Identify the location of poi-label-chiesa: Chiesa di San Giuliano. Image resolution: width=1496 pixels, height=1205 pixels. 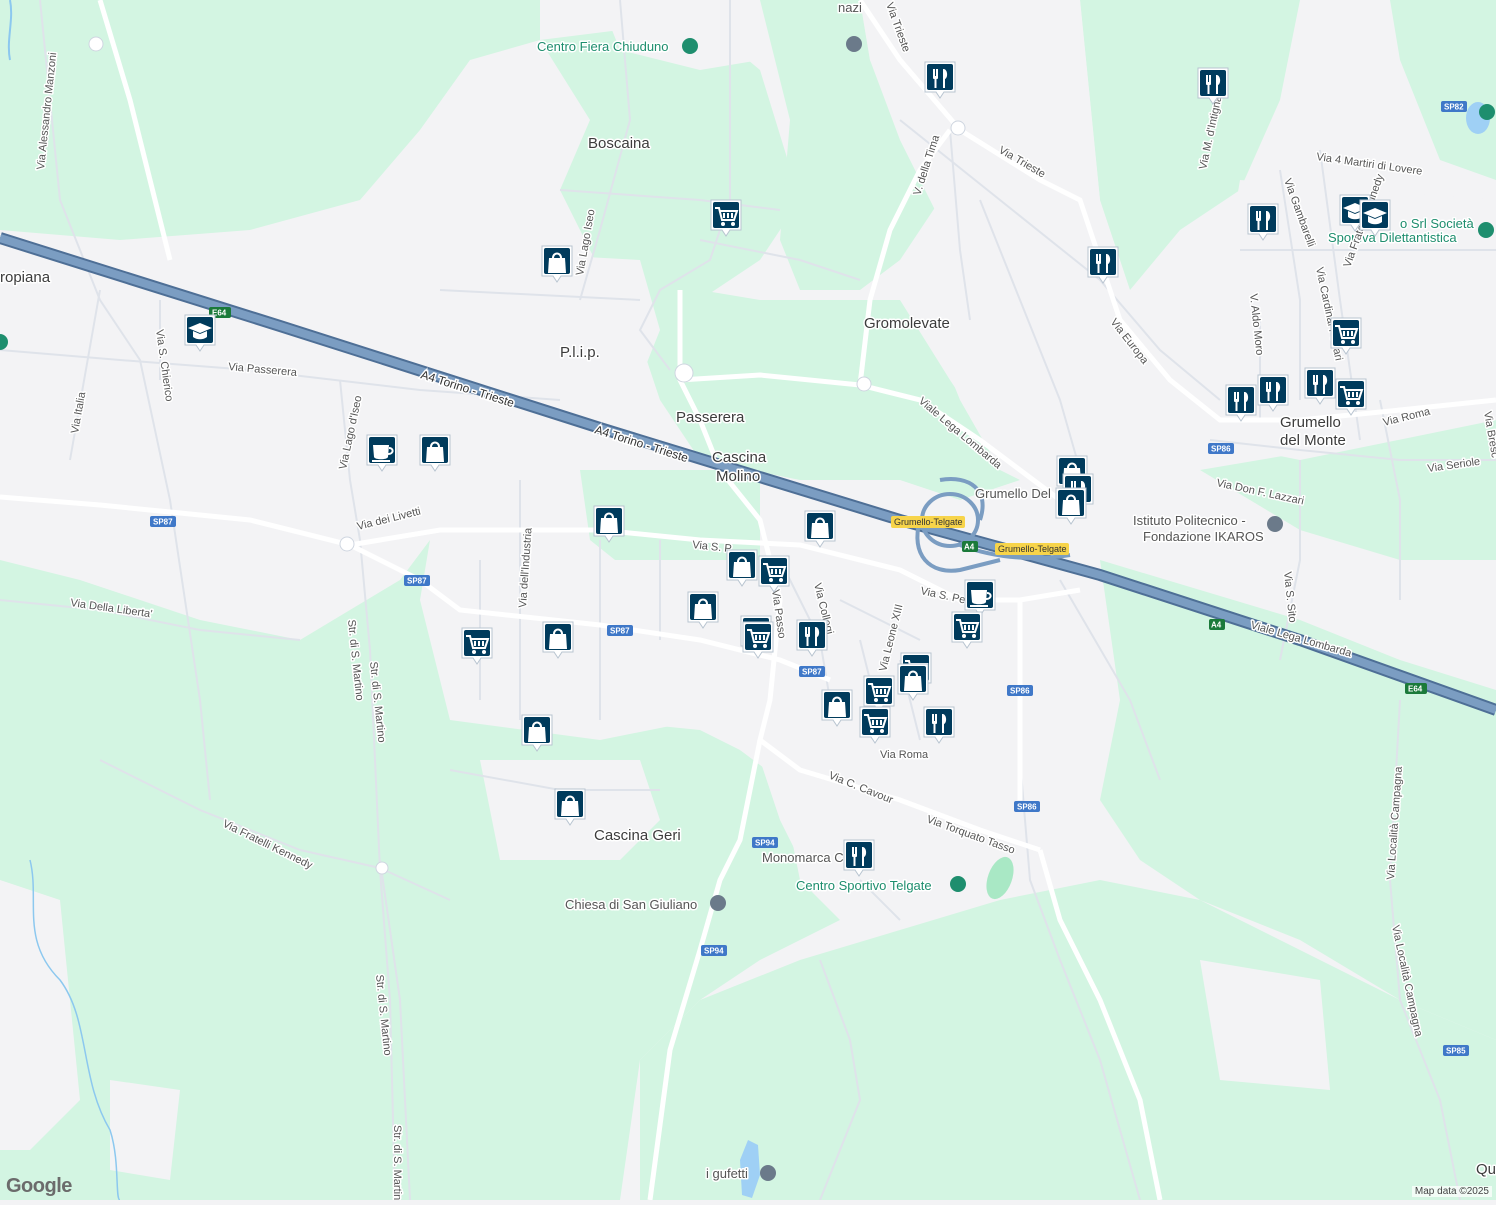
(631, 904).